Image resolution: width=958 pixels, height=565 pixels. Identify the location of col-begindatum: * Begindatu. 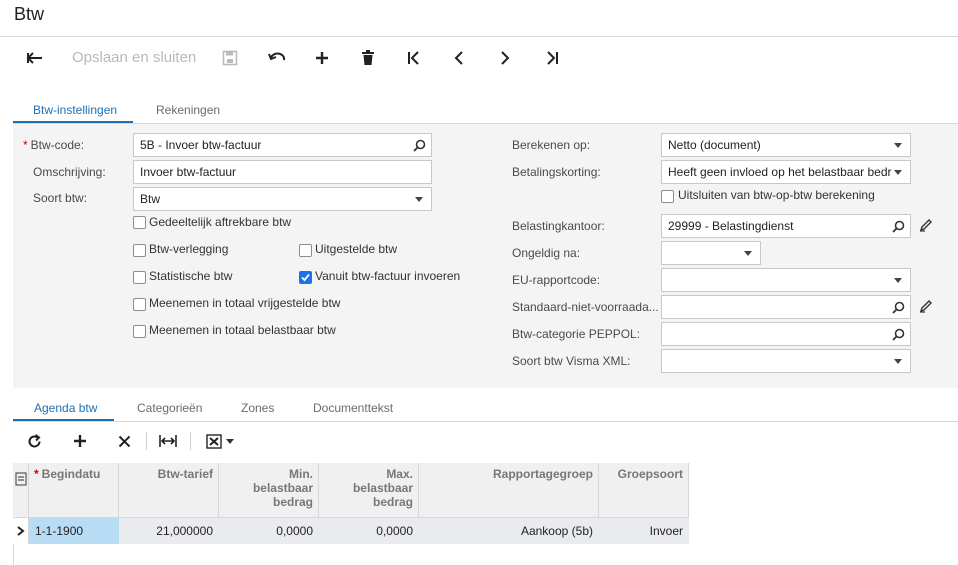
(74, 490).